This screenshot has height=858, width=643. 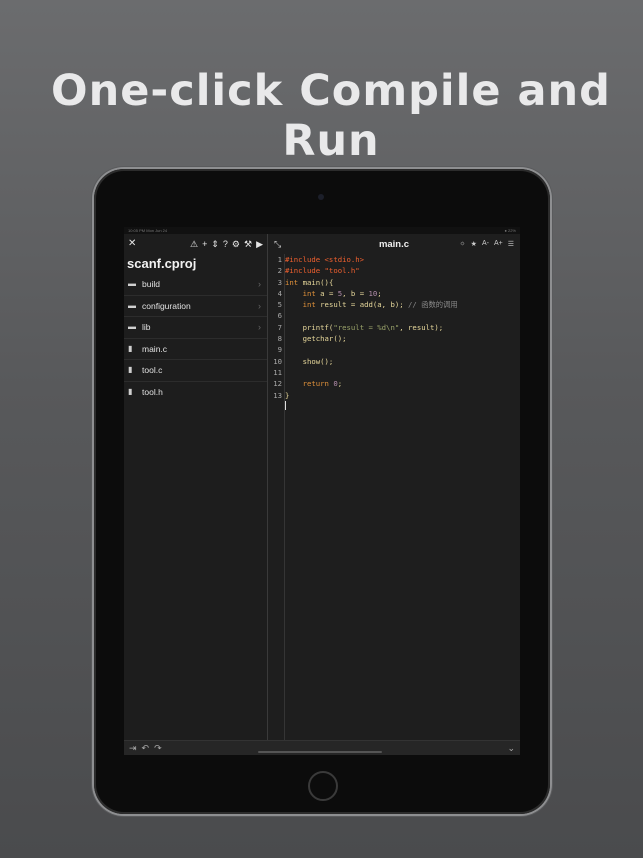 What do you see at coordinates (318, 327) in the screenshot?
I see `code-token: printf(` at bounding box center [318, 327].